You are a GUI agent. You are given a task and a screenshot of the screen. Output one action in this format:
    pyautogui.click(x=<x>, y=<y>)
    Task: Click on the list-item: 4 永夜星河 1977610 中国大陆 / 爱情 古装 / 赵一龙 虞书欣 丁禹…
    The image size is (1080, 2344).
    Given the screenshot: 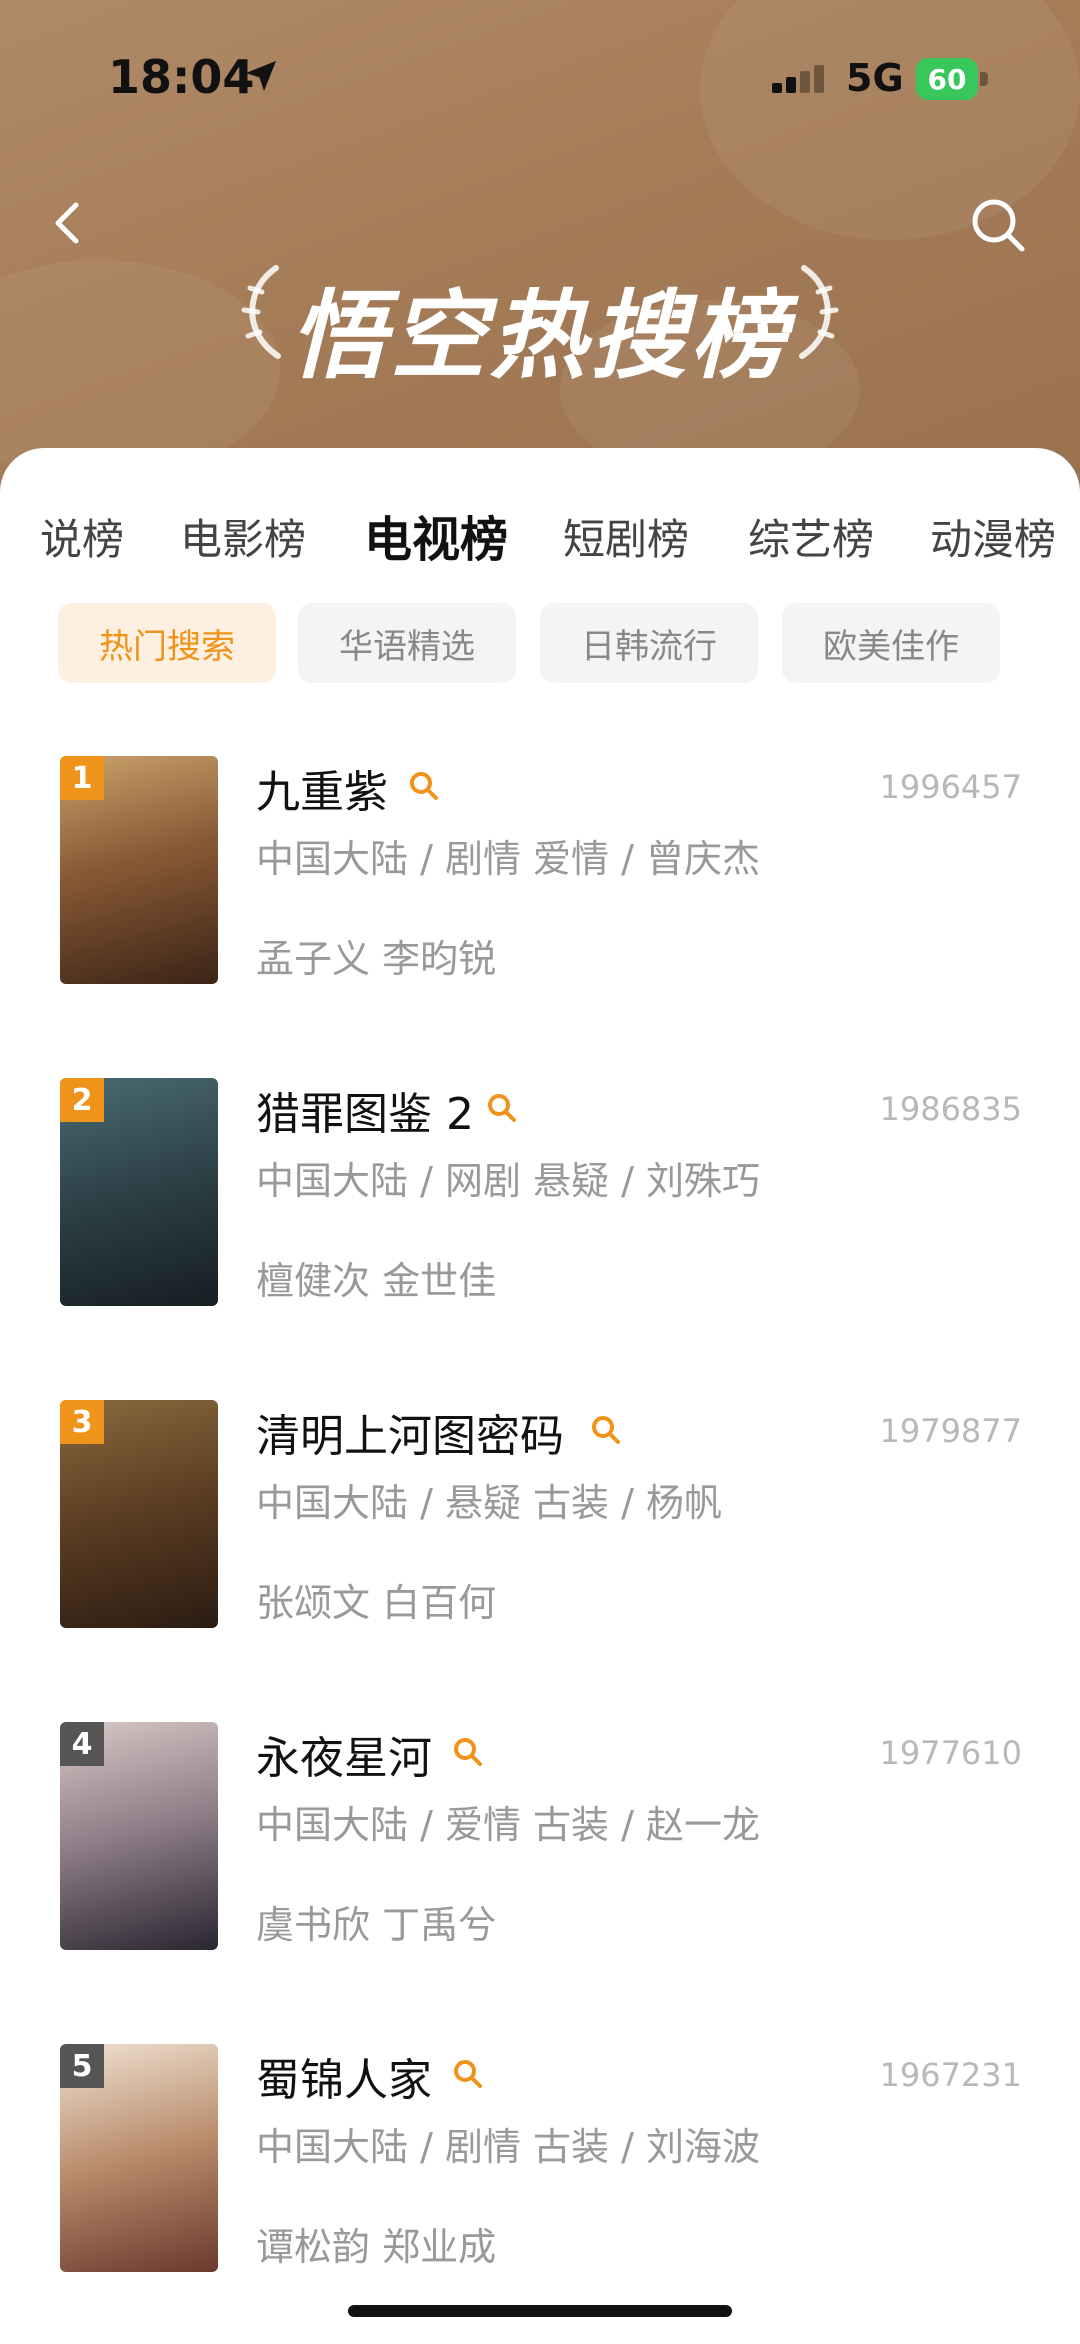 What is the action you would take?
    pyautogui.click(x=540, y=1872)
    